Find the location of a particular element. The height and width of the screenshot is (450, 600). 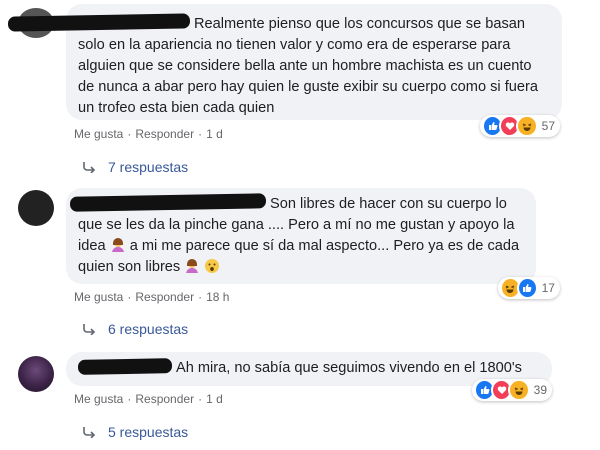

replies-count-label: 7 respuestas is located at coordinates (148, 167).